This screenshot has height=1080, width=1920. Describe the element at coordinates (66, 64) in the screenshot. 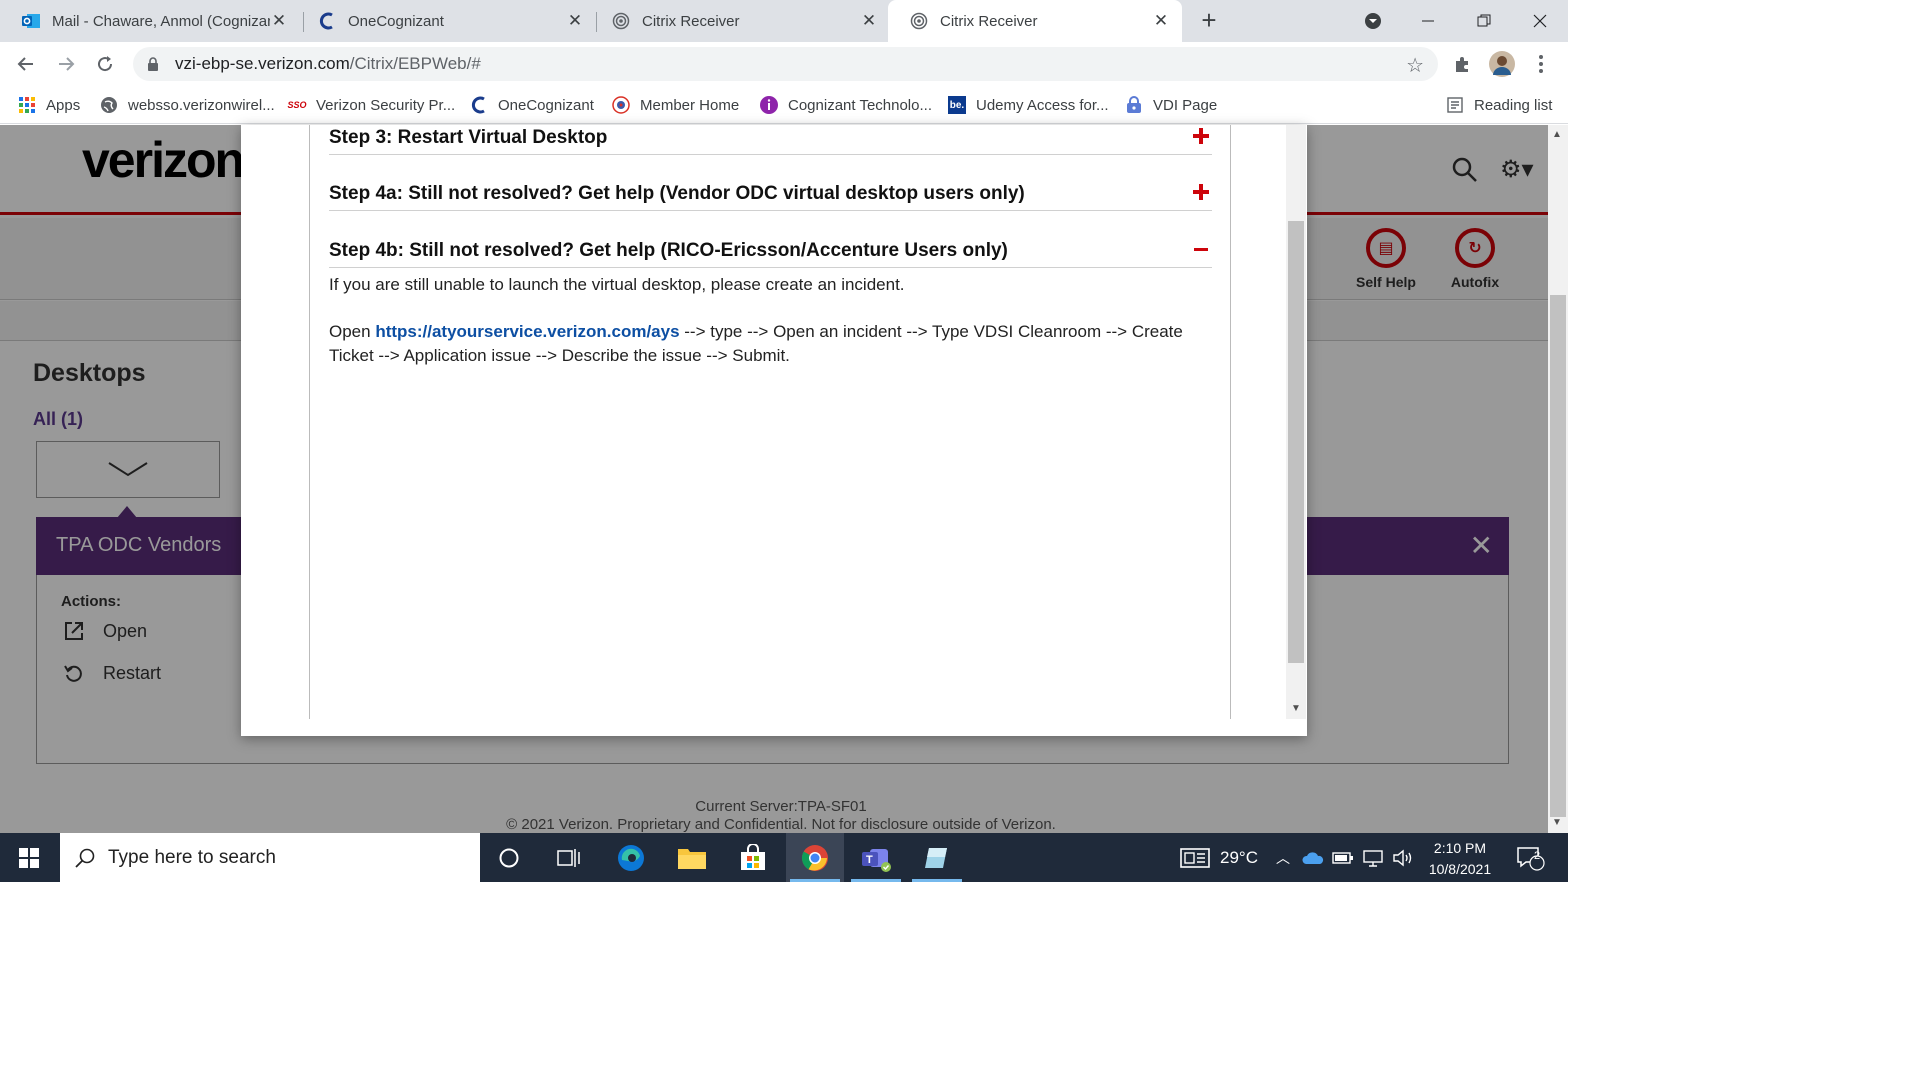

I see `forward-button` at that location.